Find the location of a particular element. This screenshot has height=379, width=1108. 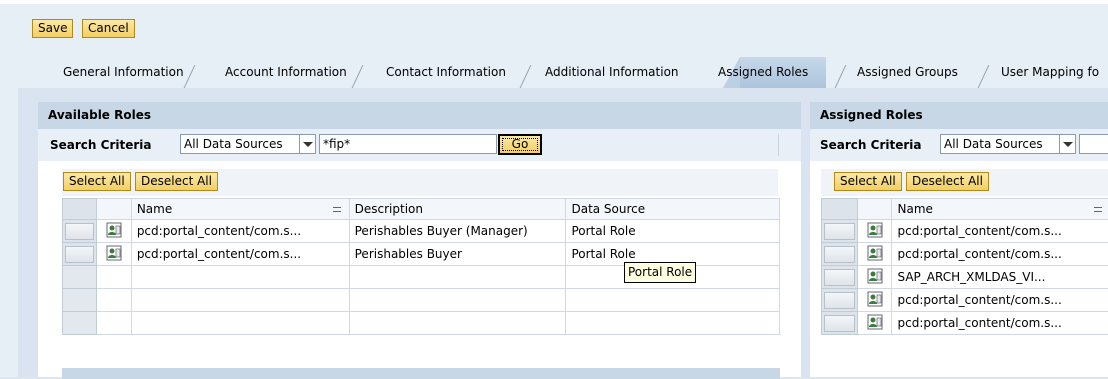

table-header-row: Name is located at coordinates (965, 209).